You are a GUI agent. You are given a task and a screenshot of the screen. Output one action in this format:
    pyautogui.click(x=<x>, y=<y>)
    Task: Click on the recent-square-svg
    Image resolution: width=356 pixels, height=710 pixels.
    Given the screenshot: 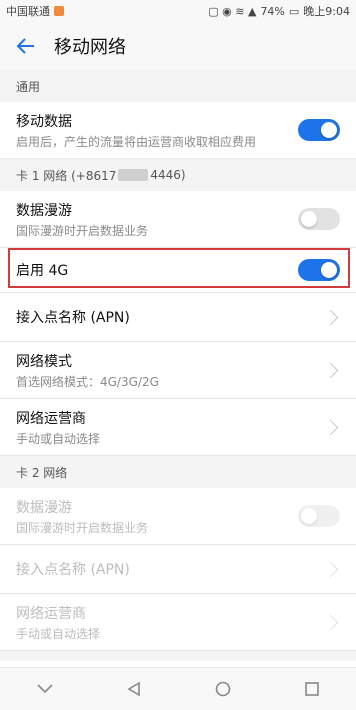 What is the action you would take?
    pyautogui.click(x=311, y=689)
    